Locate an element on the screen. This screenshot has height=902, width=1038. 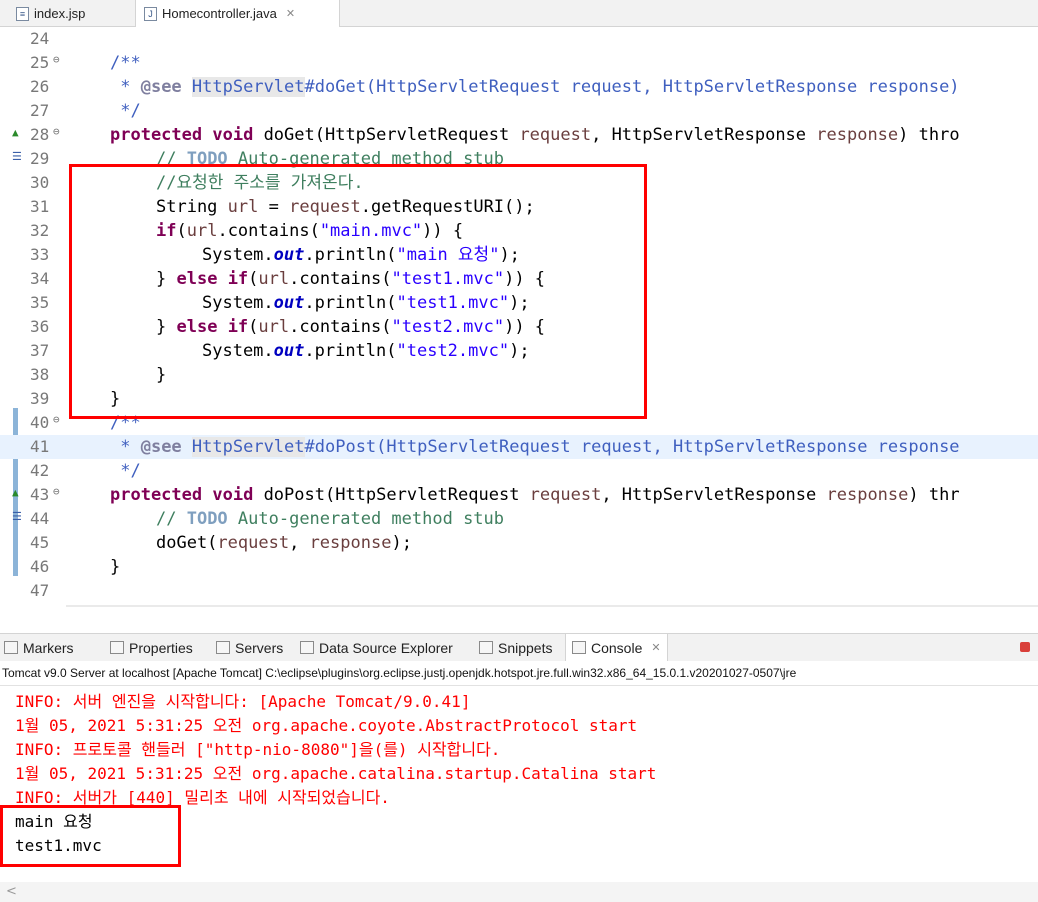
code-line: 34} else if(url.contains("test1.mvc")) { is located at coordinates (288, 279).